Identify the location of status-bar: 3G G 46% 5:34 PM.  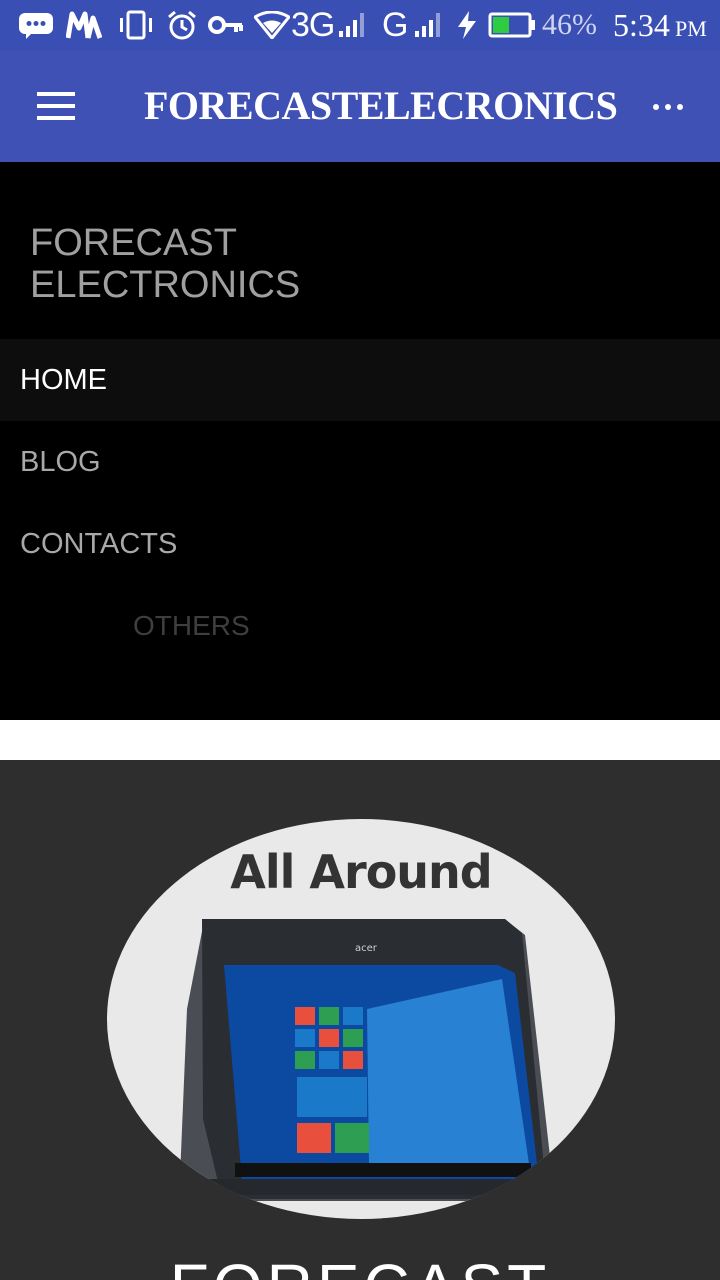
(360, 25).